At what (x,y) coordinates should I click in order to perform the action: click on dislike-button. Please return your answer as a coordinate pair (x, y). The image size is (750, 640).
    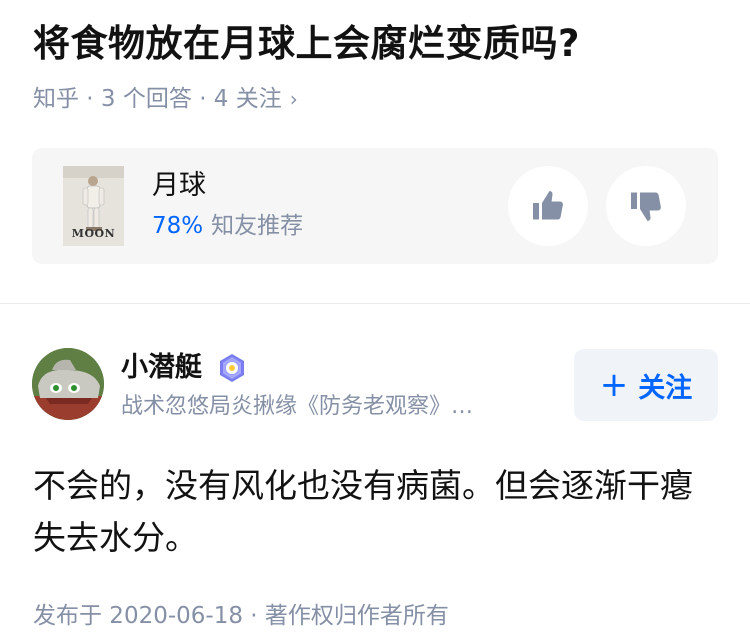
    Looking at the image, I should click on (646, 206).